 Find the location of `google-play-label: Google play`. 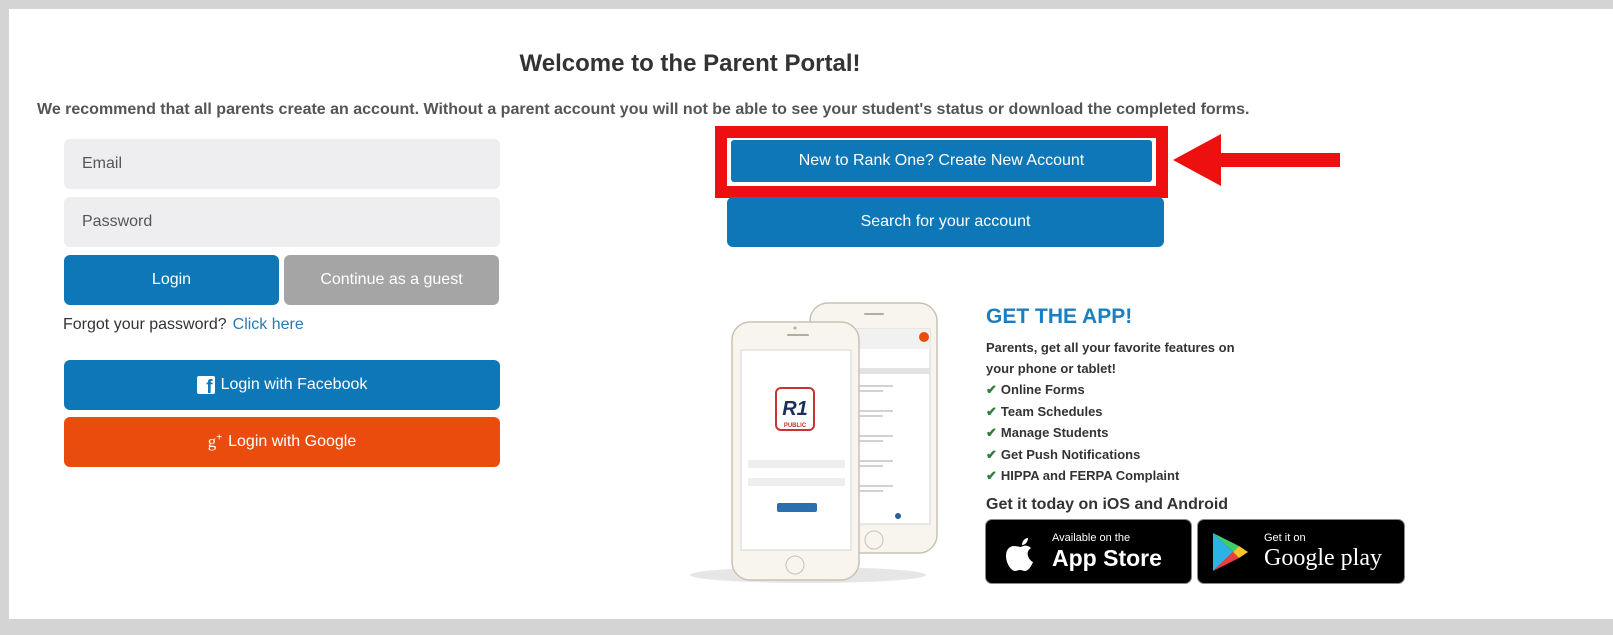

google-play-label: Google play is located at coordinates (1323, 558).